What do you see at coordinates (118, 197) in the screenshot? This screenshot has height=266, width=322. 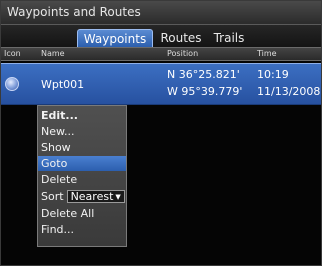 I see `chevron-down-icon: ▼` at bounding box center [118, 197].